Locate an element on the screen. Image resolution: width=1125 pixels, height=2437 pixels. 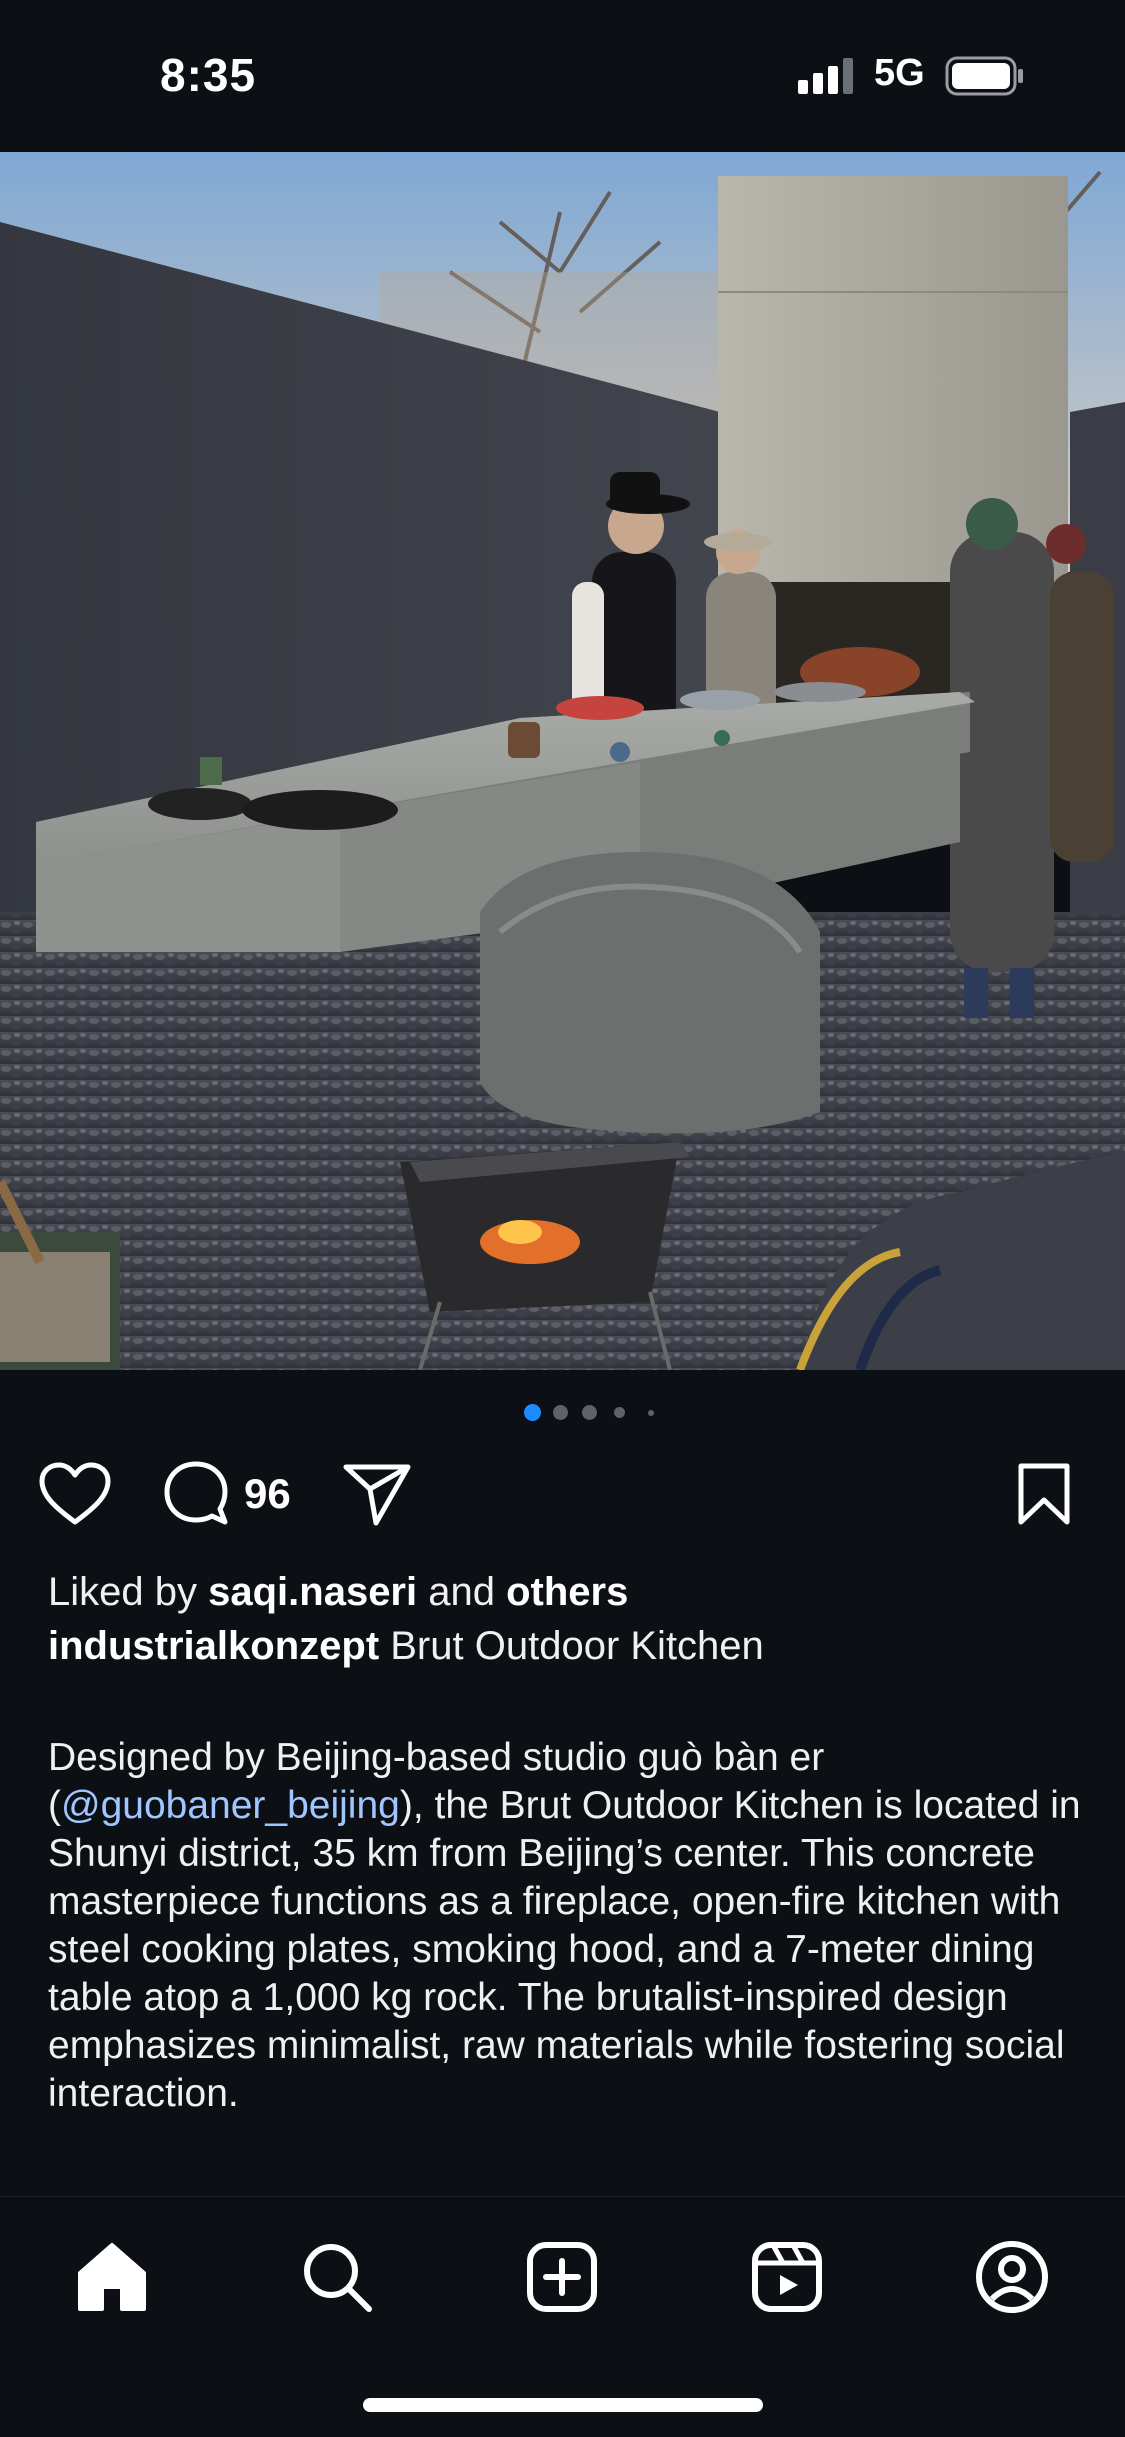
caption-header: industrialkonzept Brut Outdoor Kitchen is located at coordinates (406, 1646).